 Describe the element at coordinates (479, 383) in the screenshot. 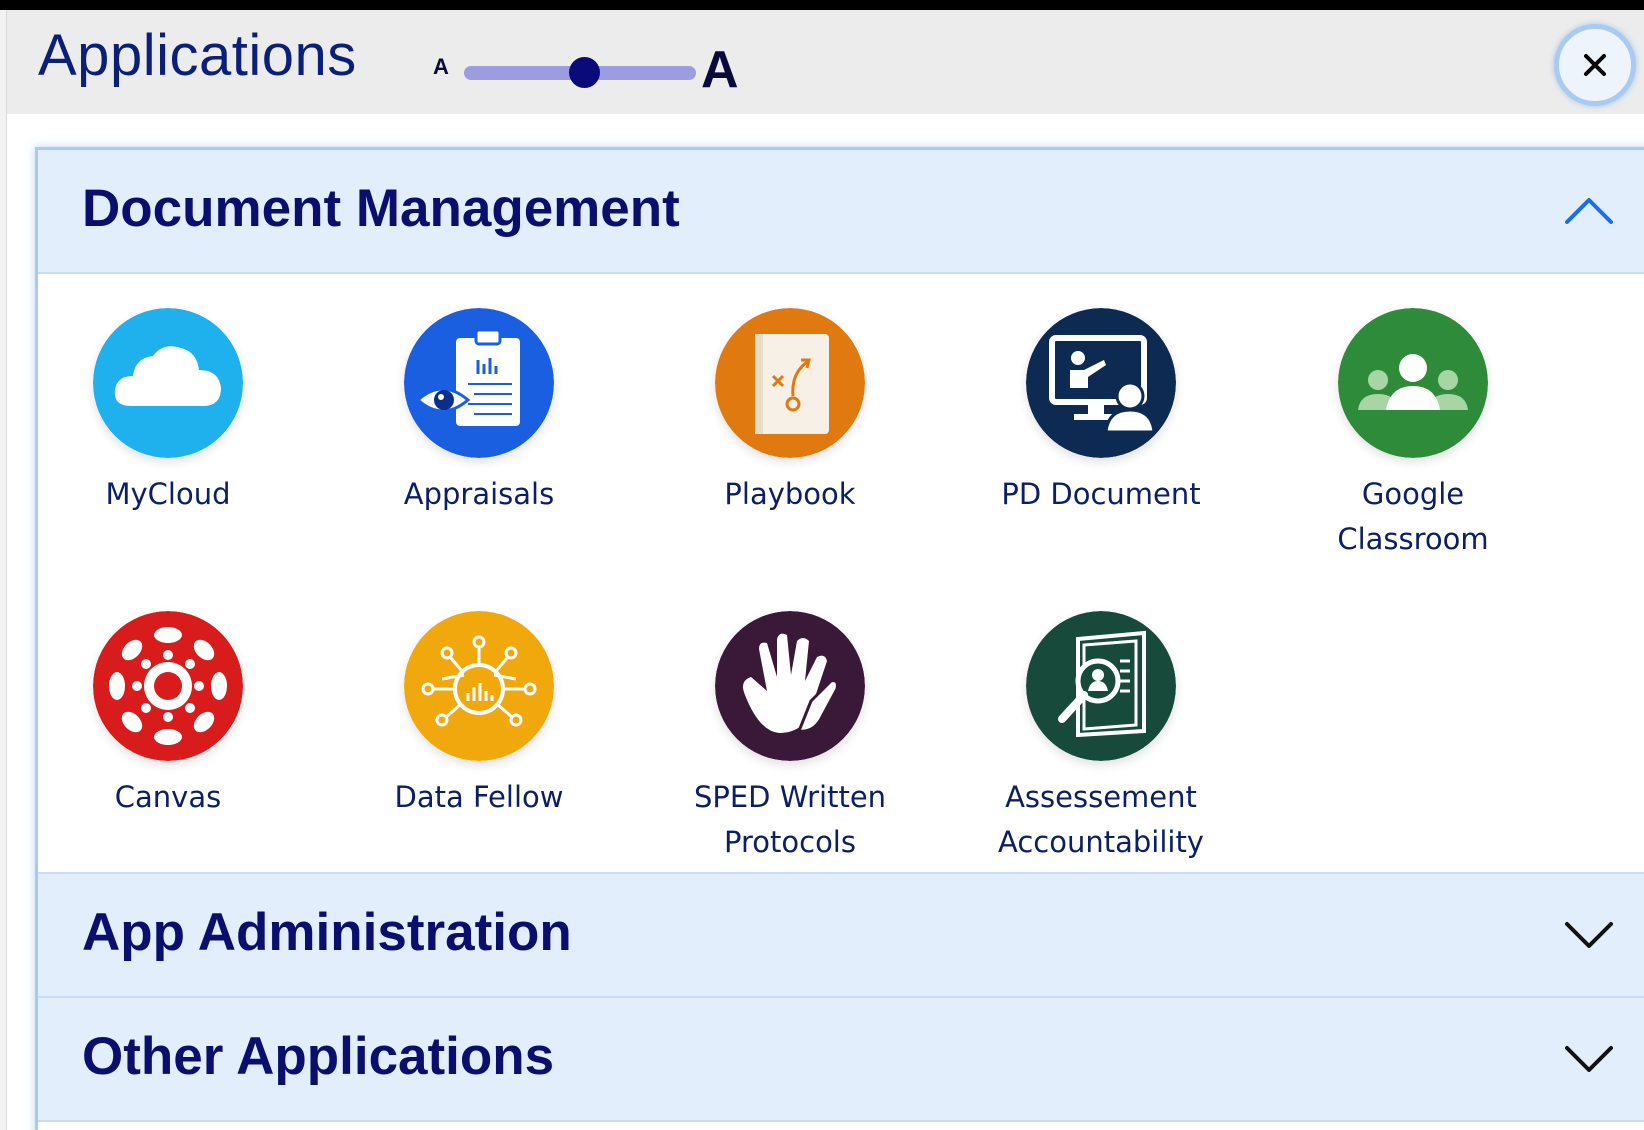

I see `clipboard-eye-icon` at that location.